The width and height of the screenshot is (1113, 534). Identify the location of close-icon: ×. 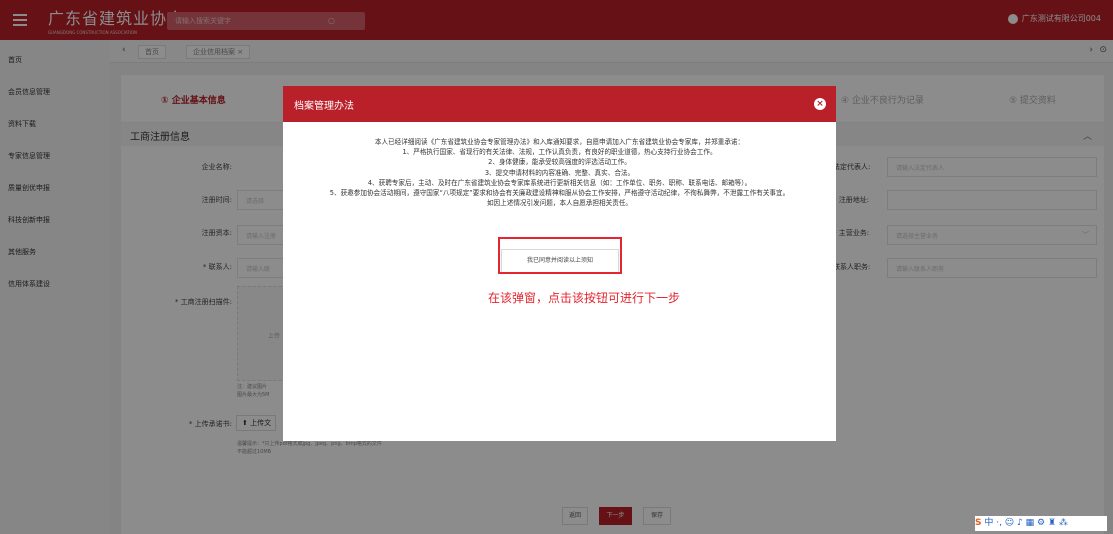
(820, 104).